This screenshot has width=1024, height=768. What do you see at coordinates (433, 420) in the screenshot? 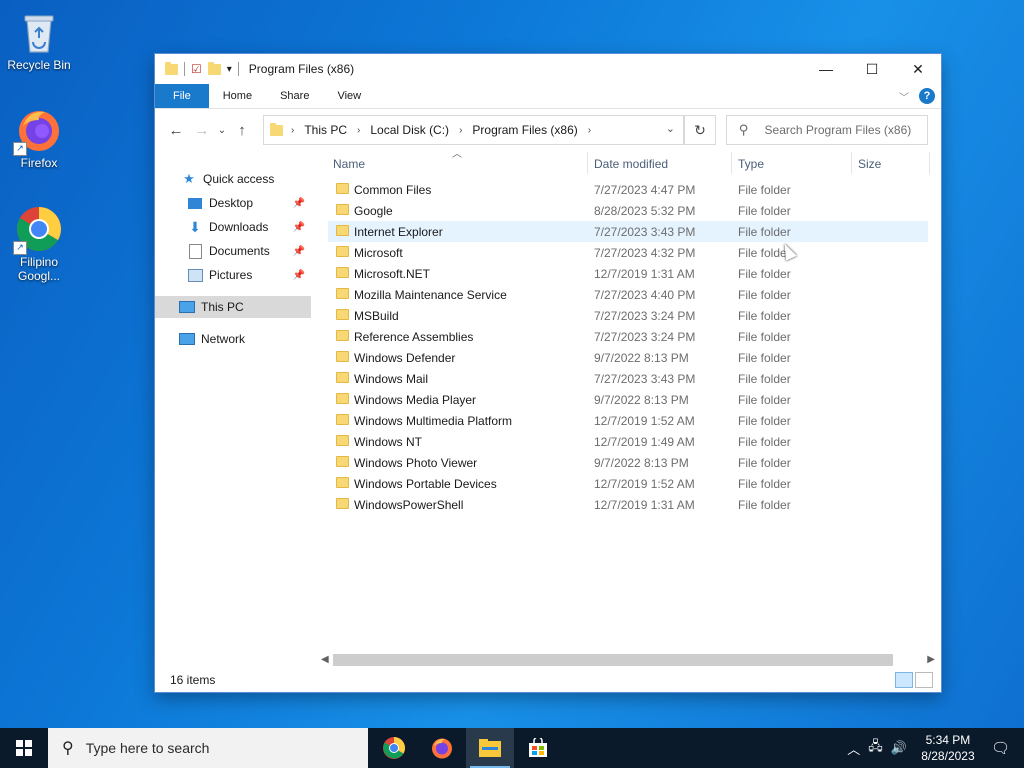
I see `file-name: Windows Multimedia Platform` at bounding box center [433, 420].